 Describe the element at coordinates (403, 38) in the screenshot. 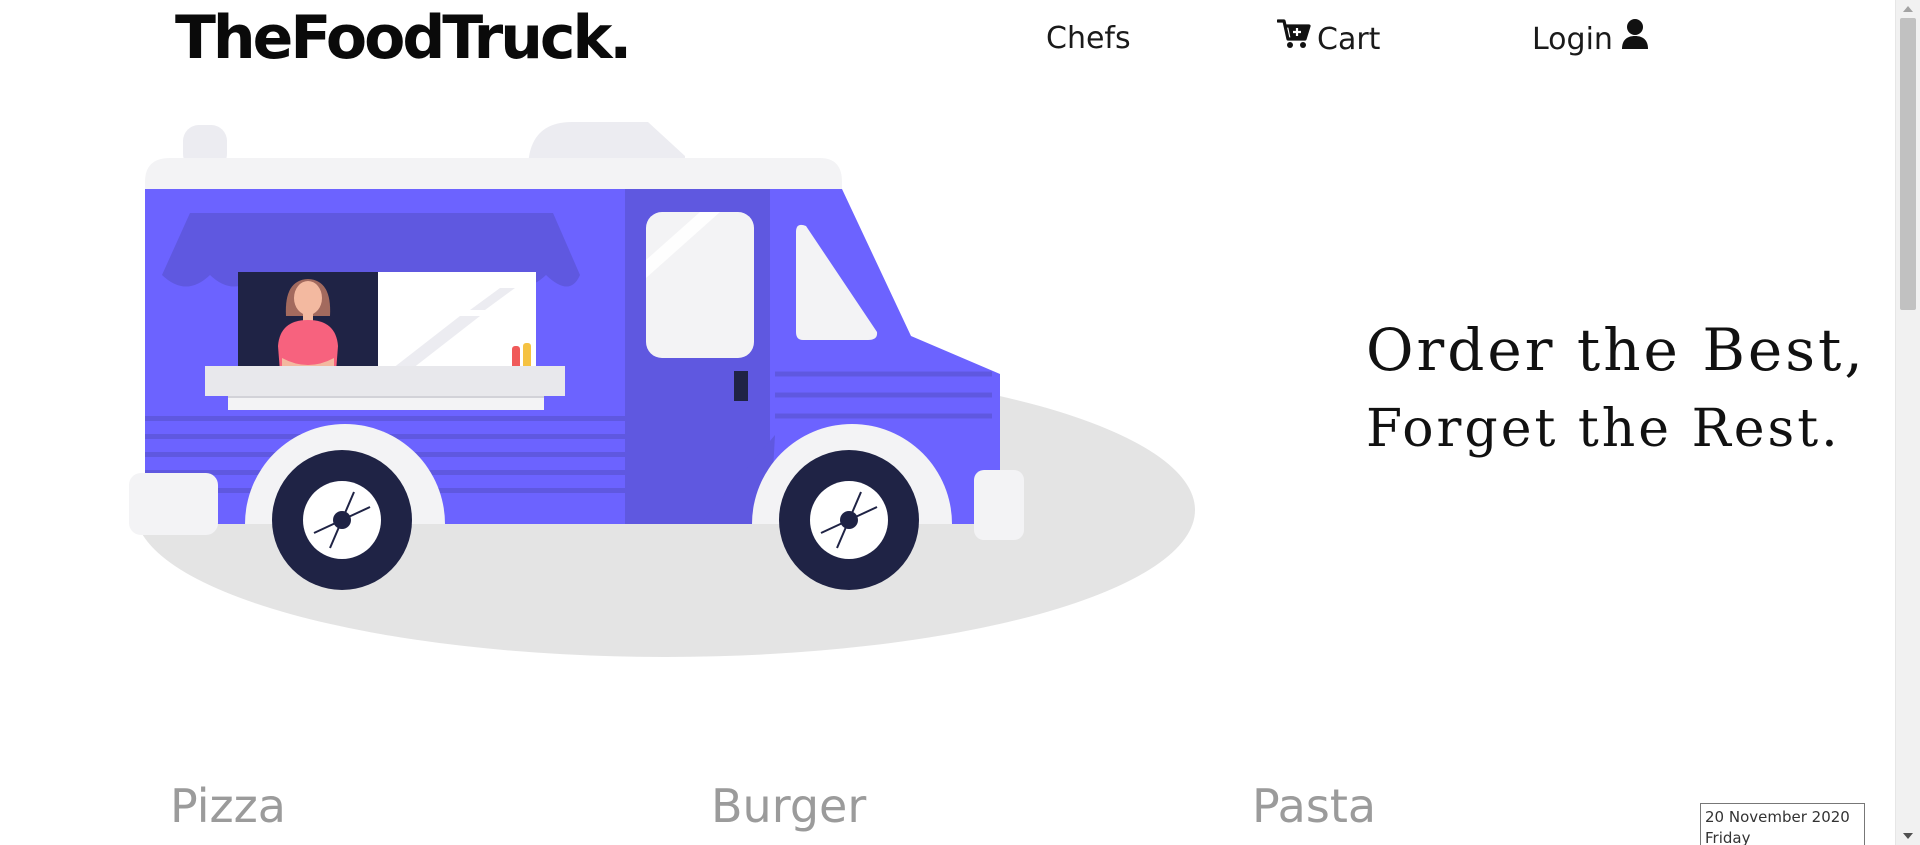

I see `brand-logo: TheFoodTruck.` at that location.